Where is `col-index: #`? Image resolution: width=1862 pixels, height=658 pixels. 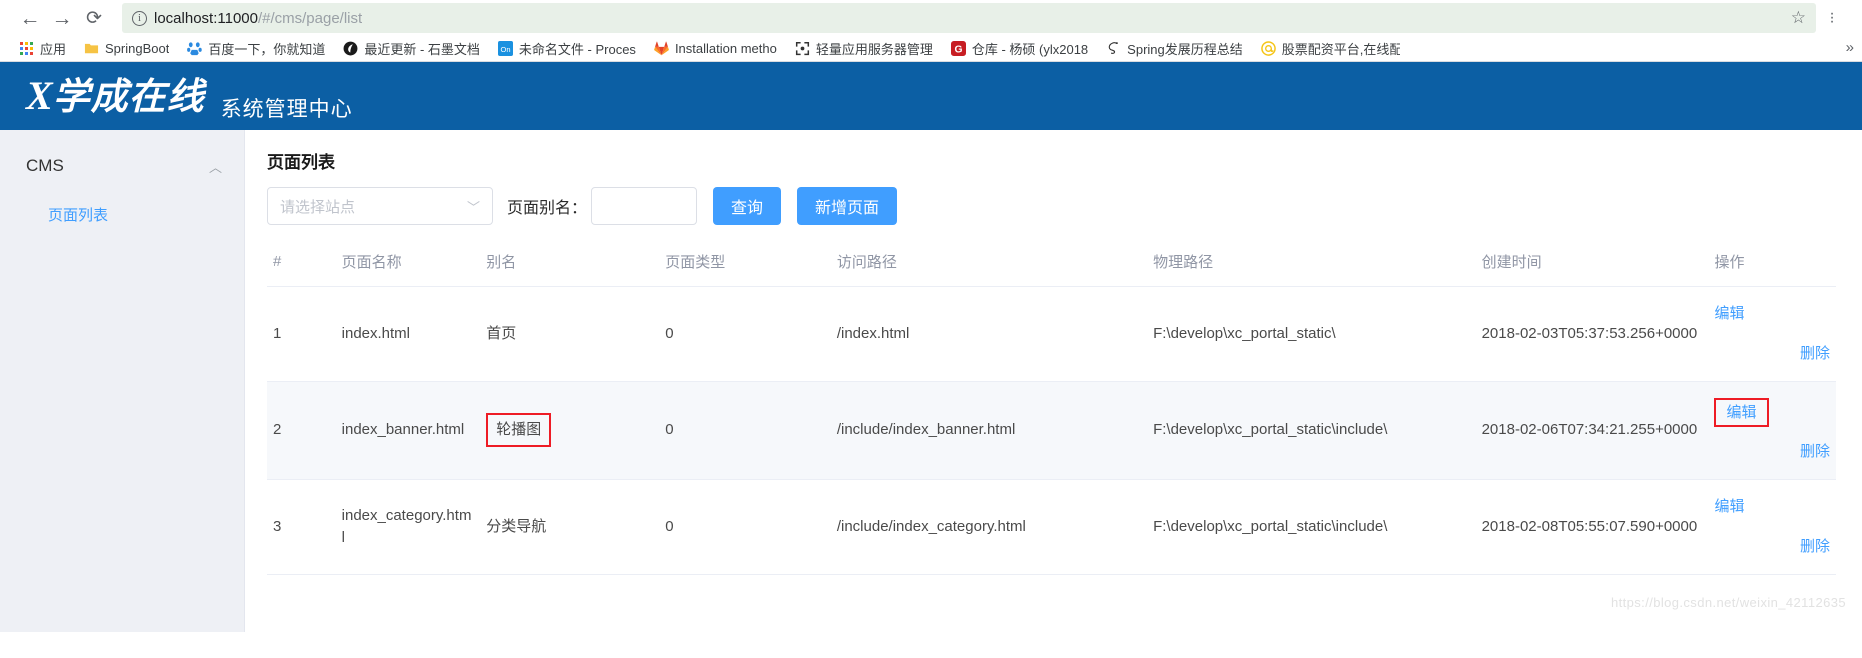 col-index: # is located at coordinates (301, 264).